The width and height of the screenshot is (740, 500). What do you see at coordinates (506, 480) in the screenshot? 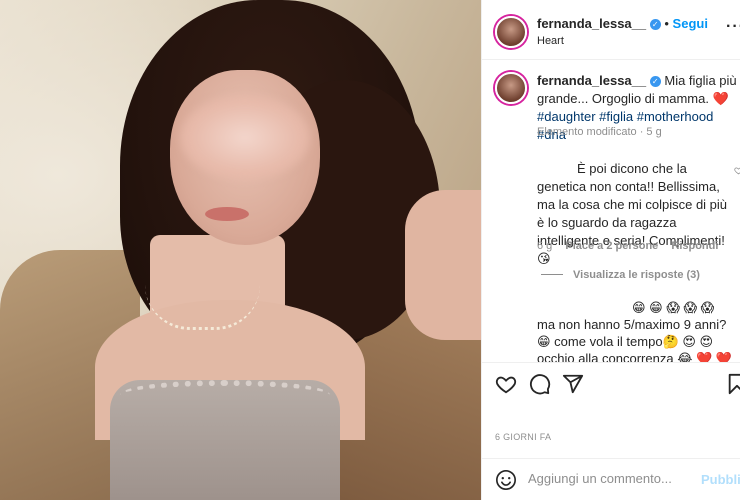
I see `emoji-icon` at bounding box center [506, 480].